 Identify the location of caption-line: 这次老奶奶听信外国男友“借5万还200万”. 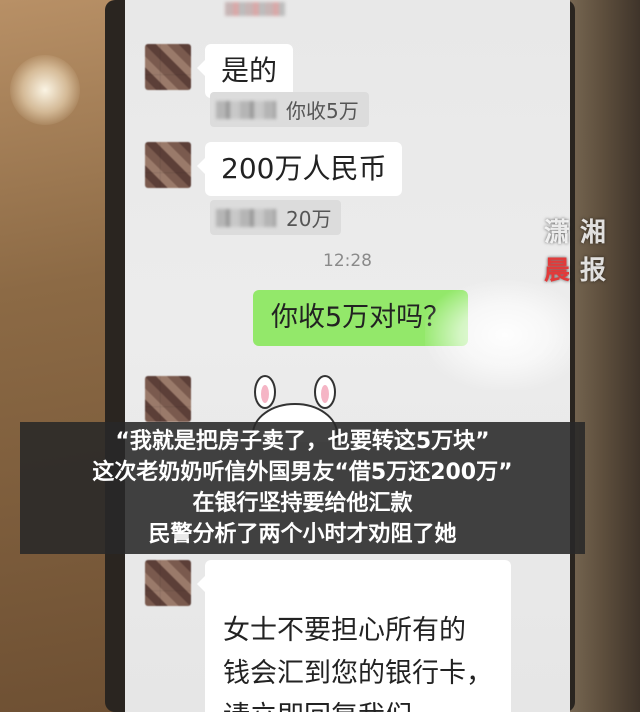
(302, 472).